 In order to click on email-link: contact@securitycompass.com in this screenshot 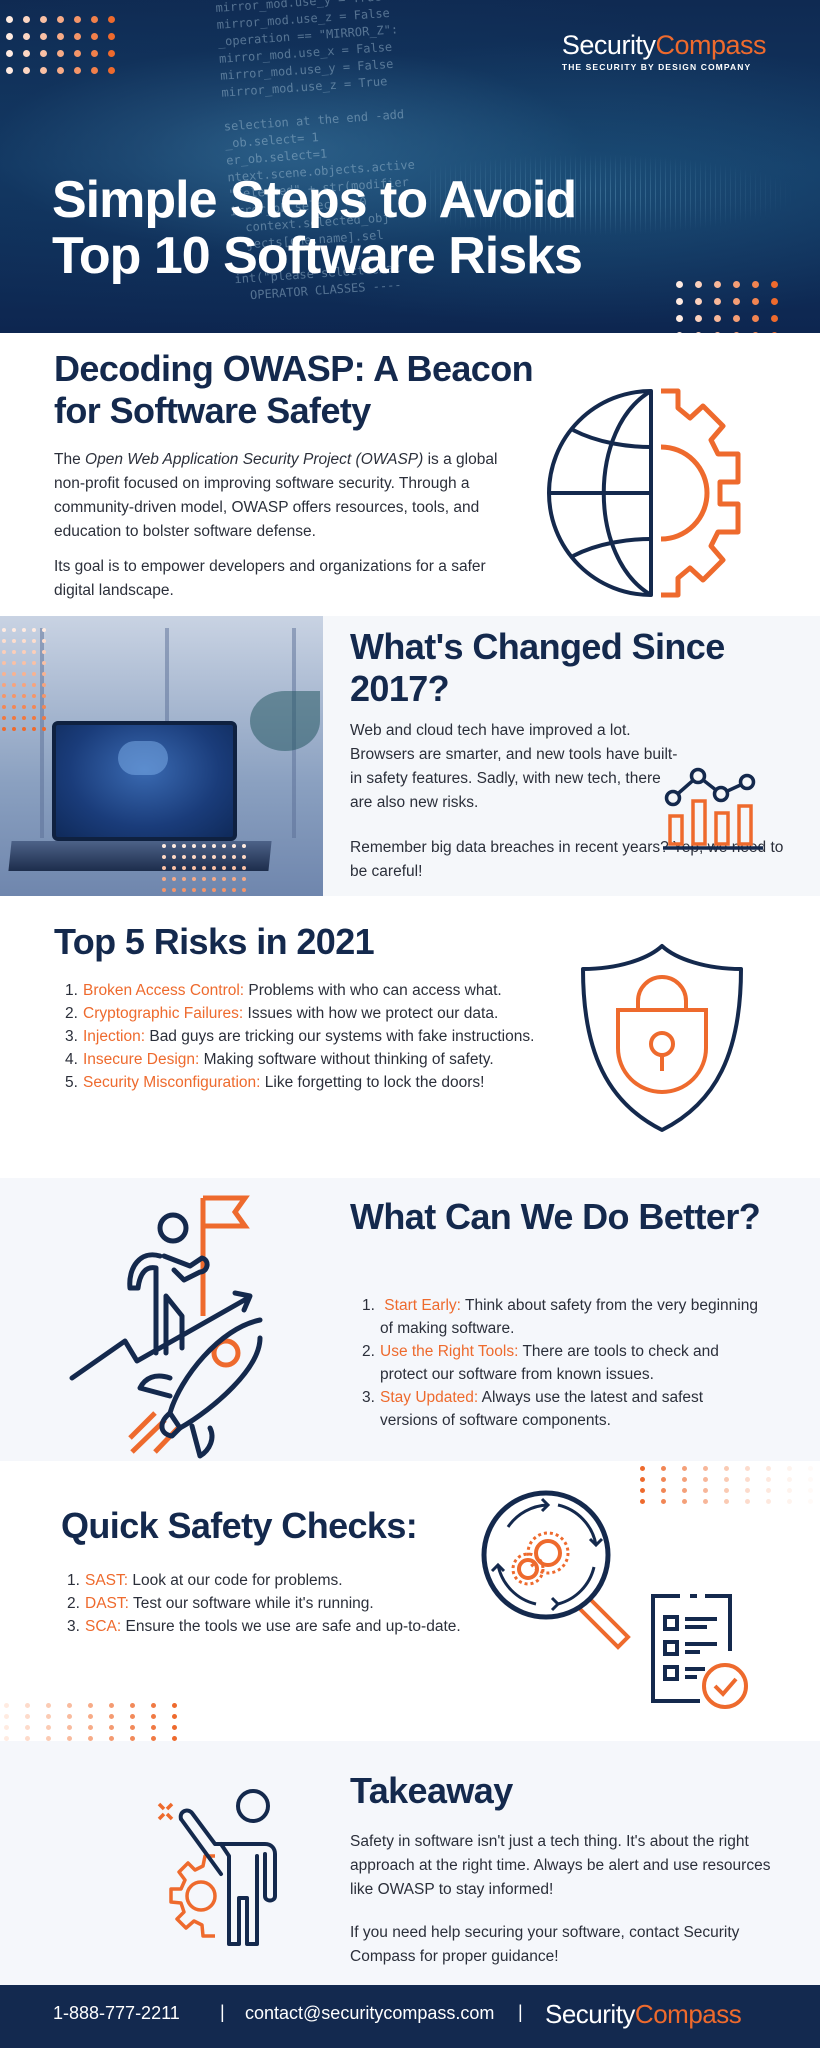, I will do `click(369, 2013)`.